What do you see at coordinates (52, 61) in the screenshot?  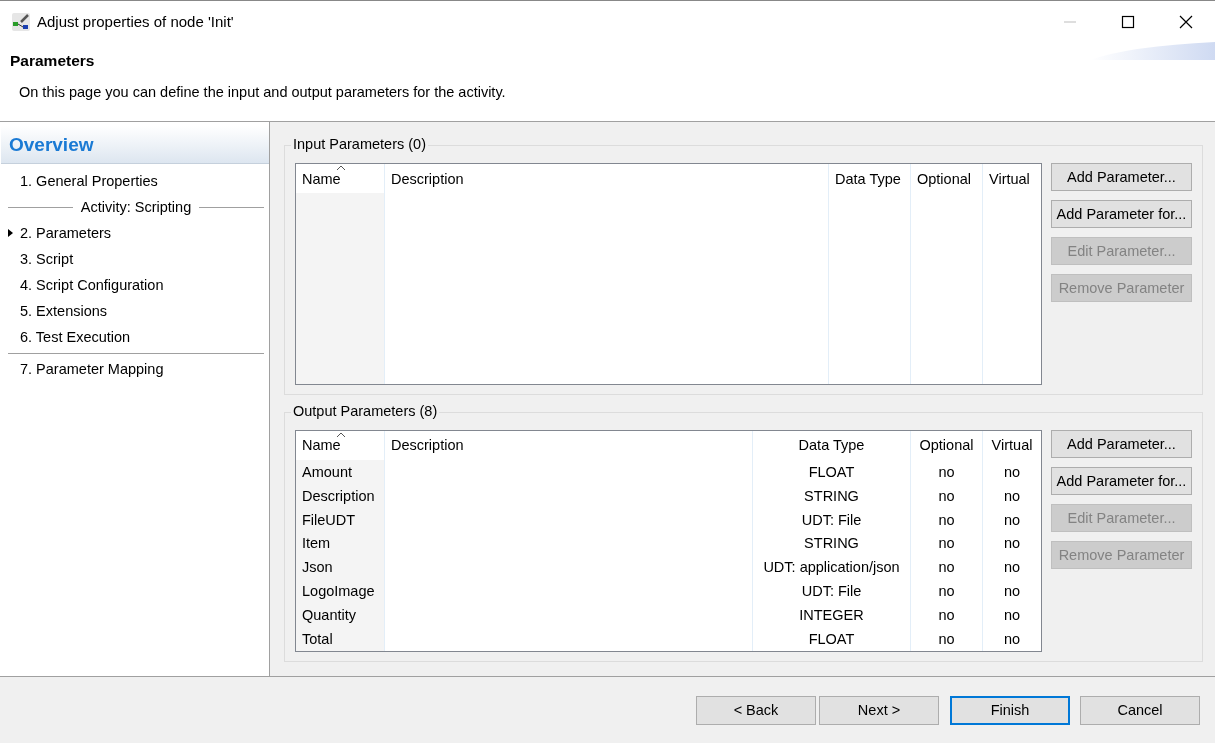 I see `page-title: Parameters` at bounding box center [52, 61].